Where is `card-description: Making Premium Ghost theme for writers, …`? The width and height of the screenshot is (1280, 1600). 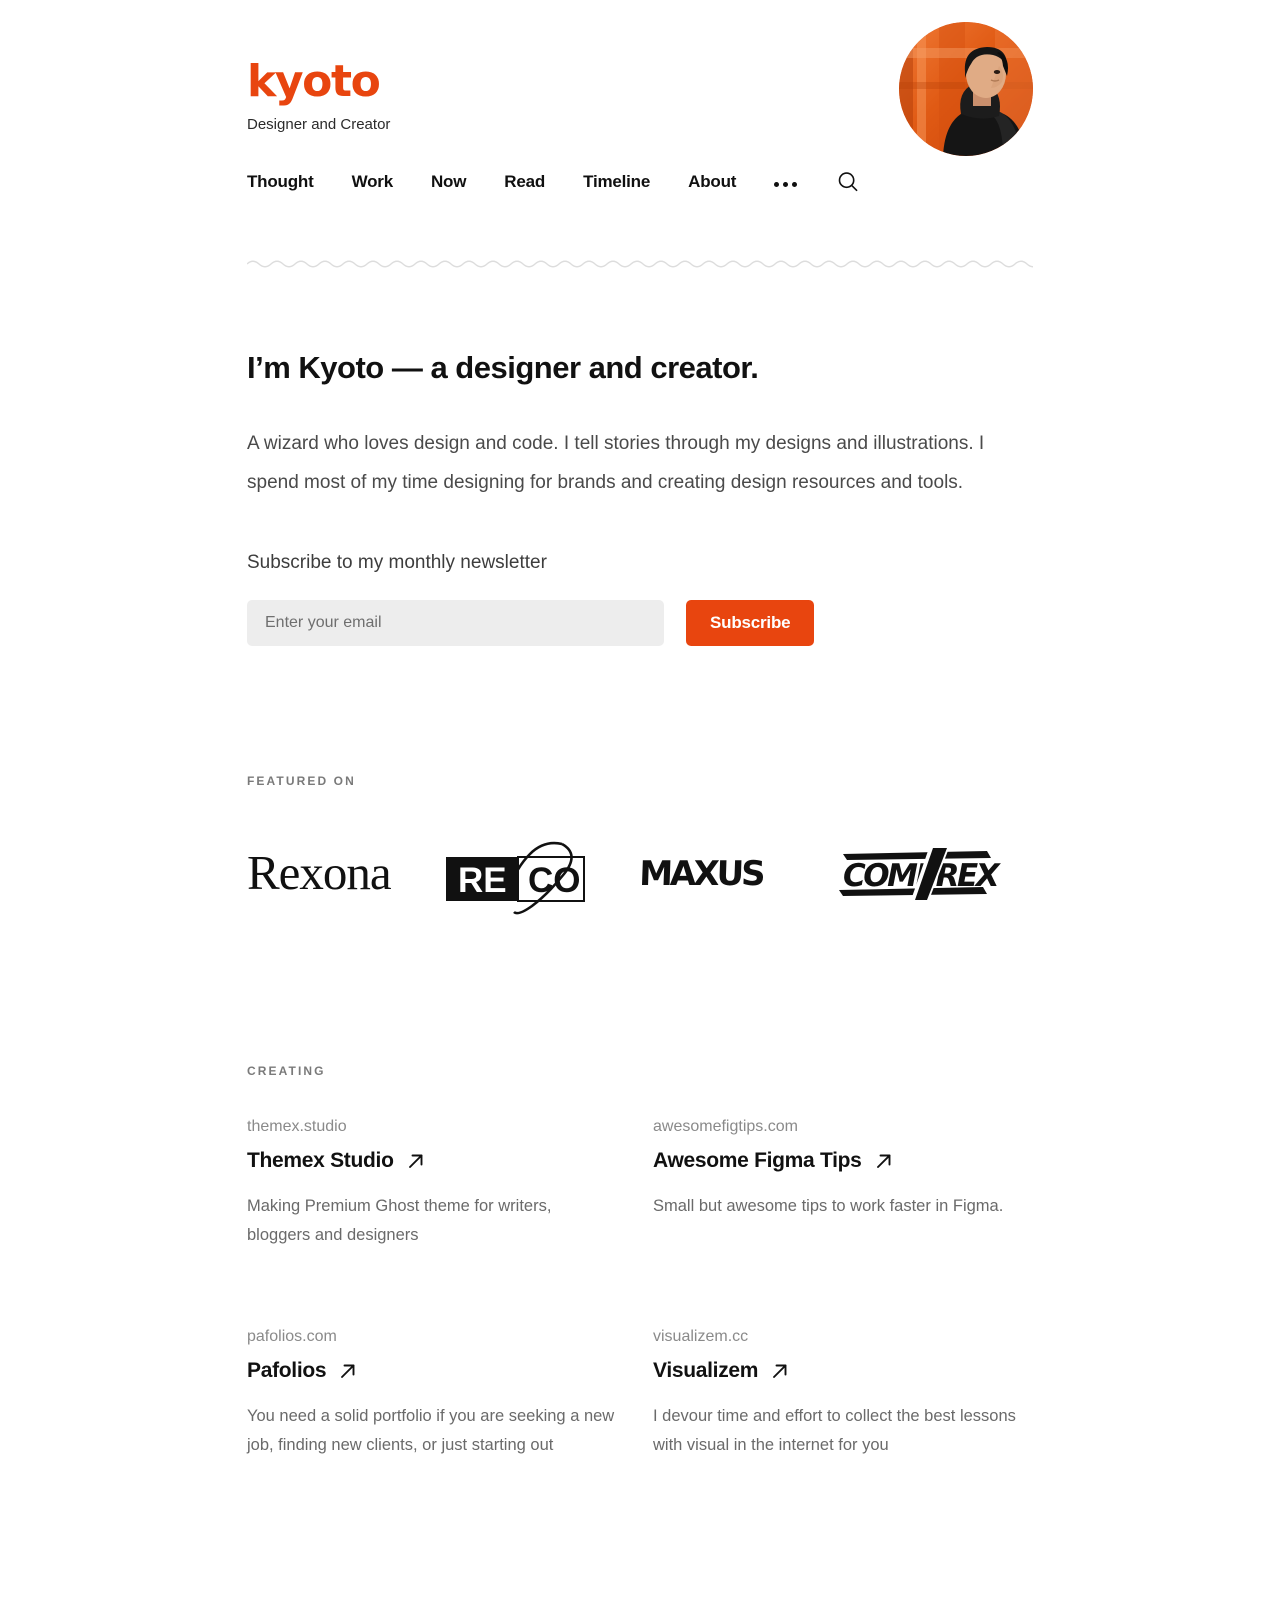
card-description: Making Premium Ghost theme for writers, … is located at coordinates (399, 1221).